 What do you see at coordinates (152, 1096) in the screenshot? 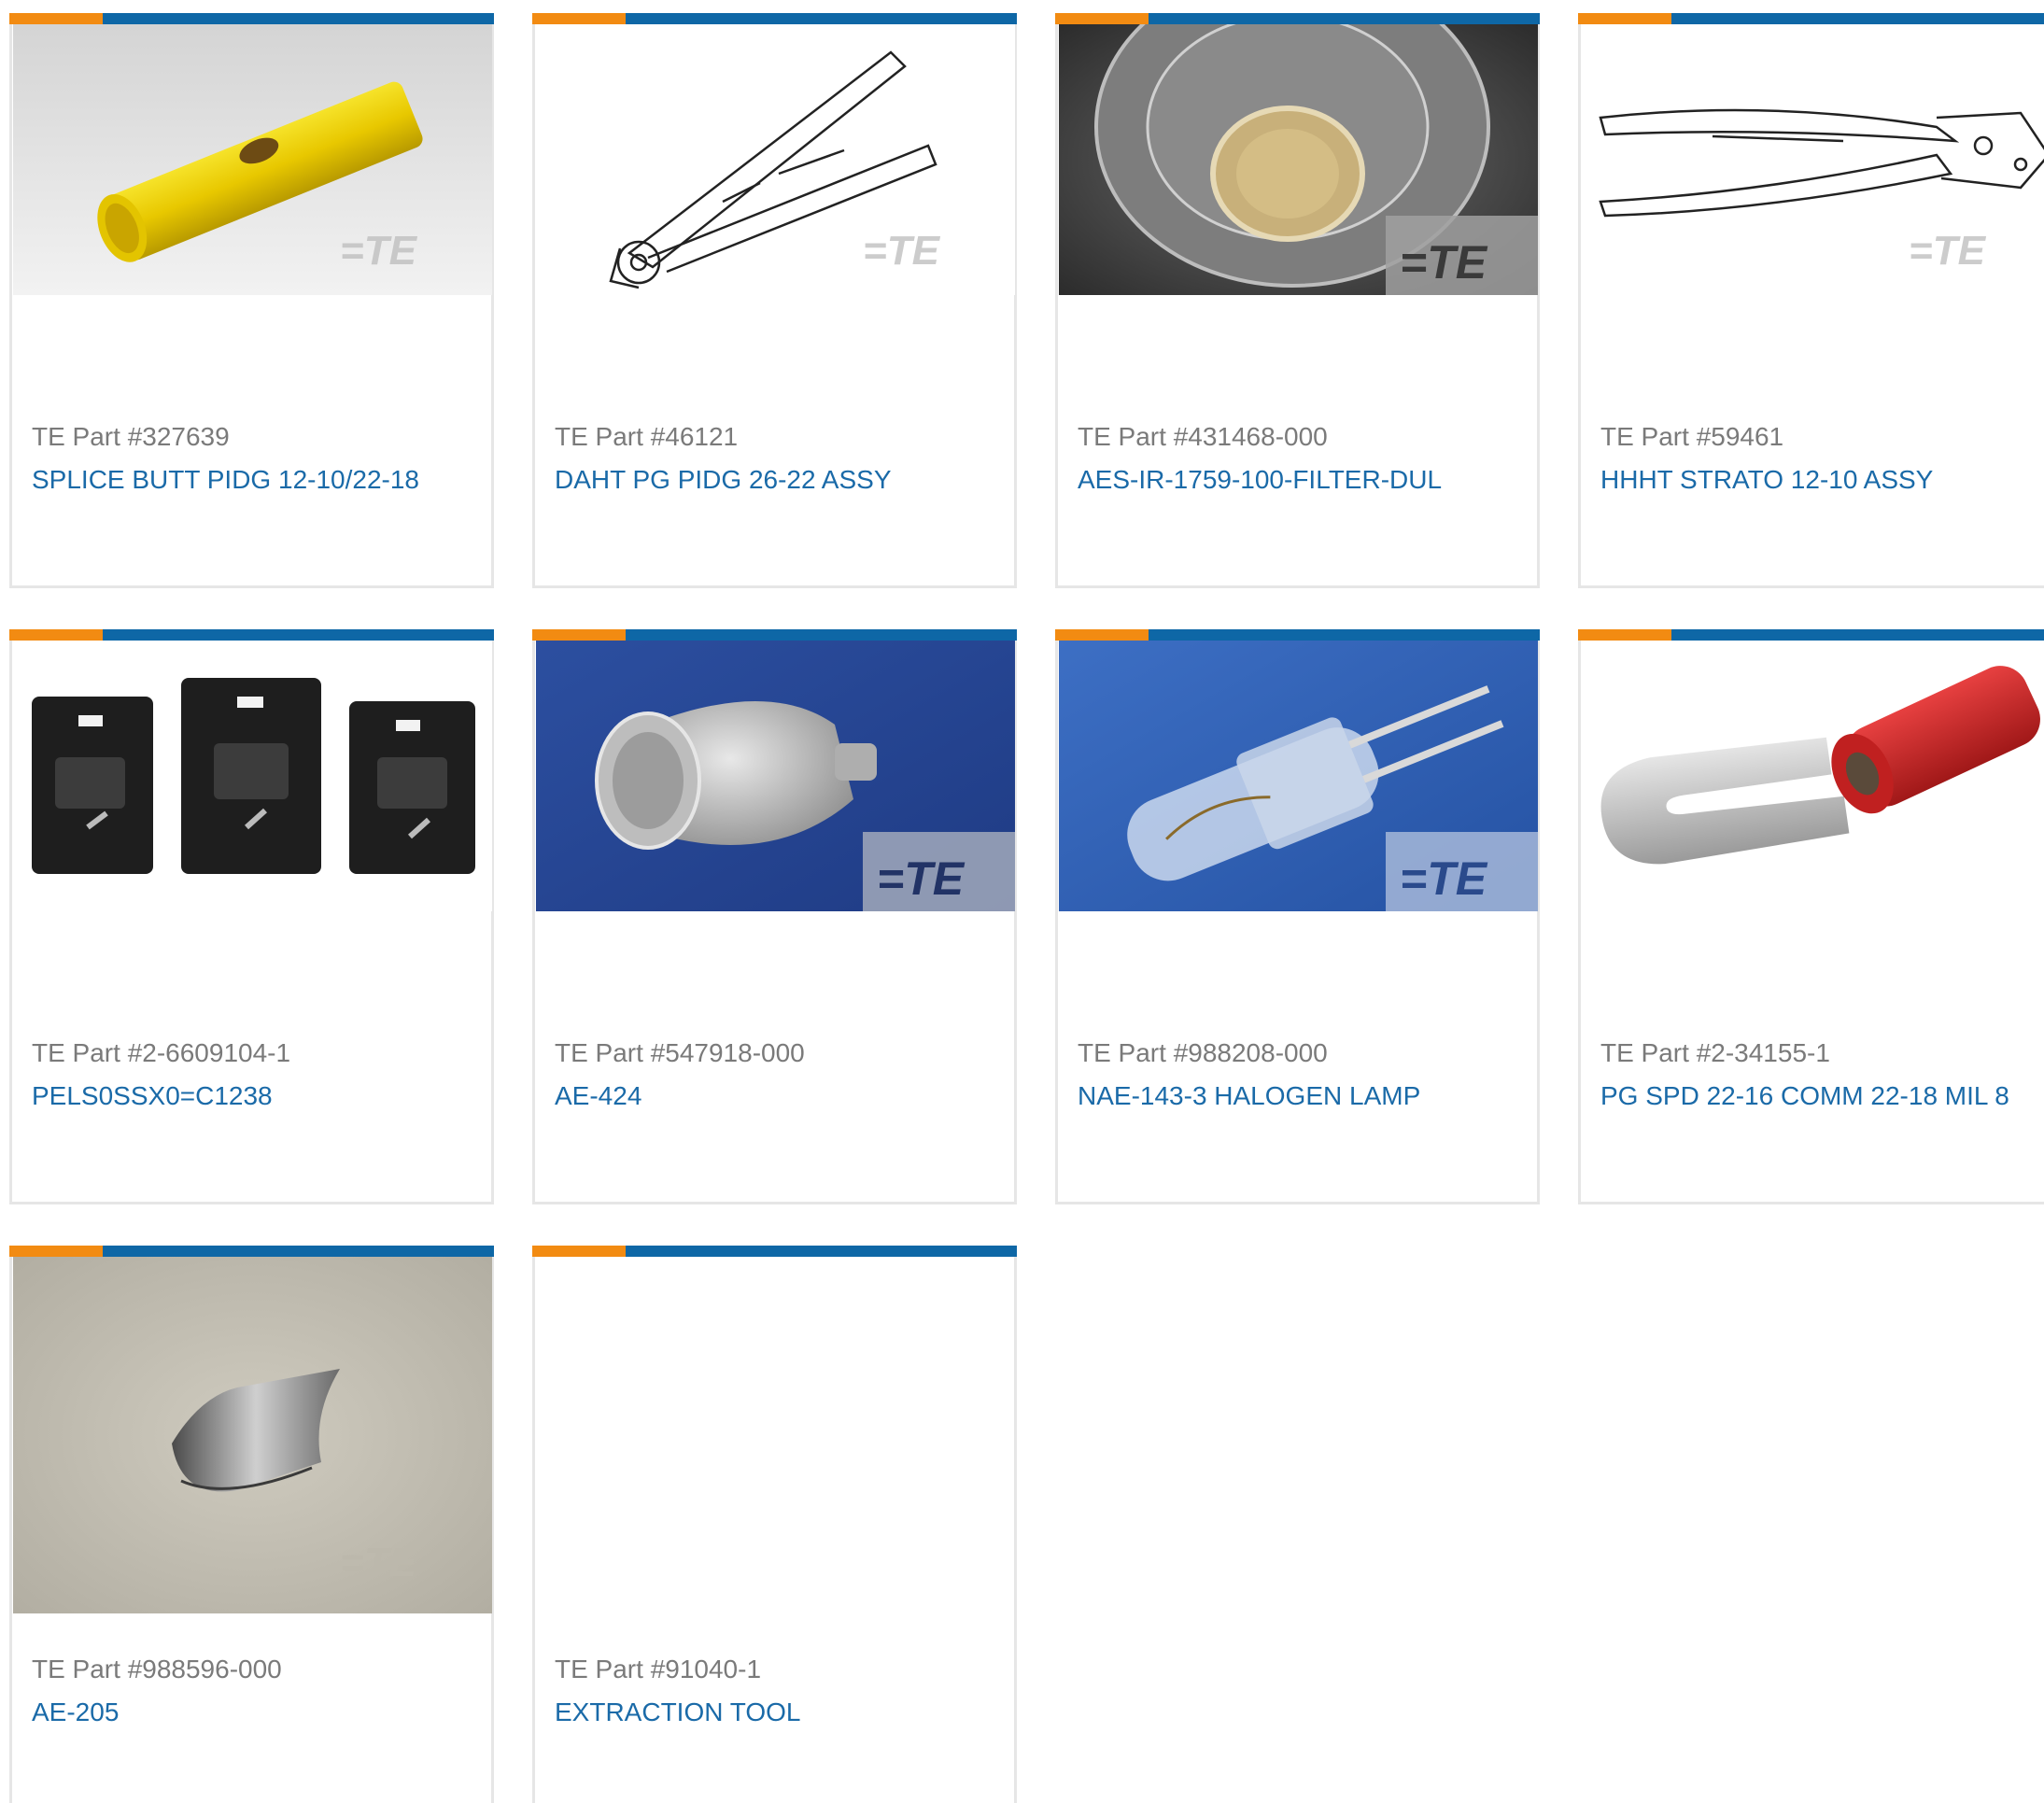
I see `product-description-link: PELS0SSX0=C1238` at bounding box center [152, 1096].